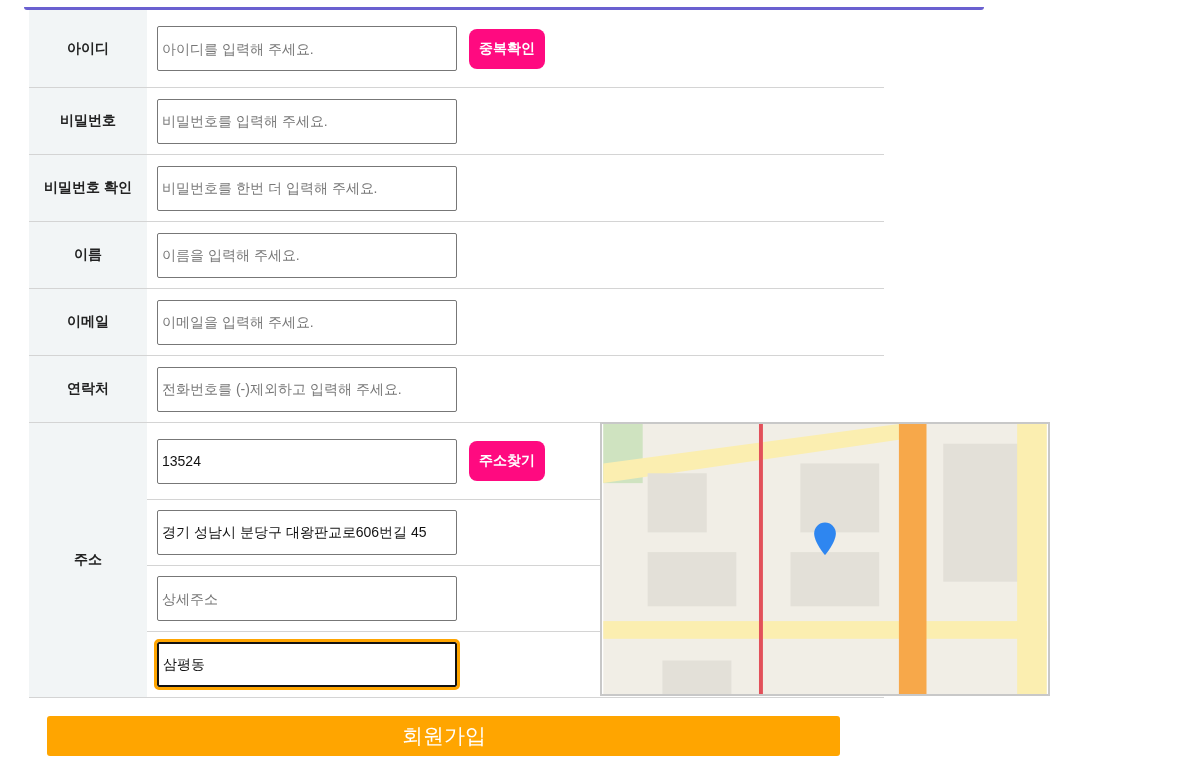 This screenshot has width=1177, height=767. What do you see at coordinates (88, 255) in the screenshot?
I see `field-label: 이름` at bounding box center [88, 255].